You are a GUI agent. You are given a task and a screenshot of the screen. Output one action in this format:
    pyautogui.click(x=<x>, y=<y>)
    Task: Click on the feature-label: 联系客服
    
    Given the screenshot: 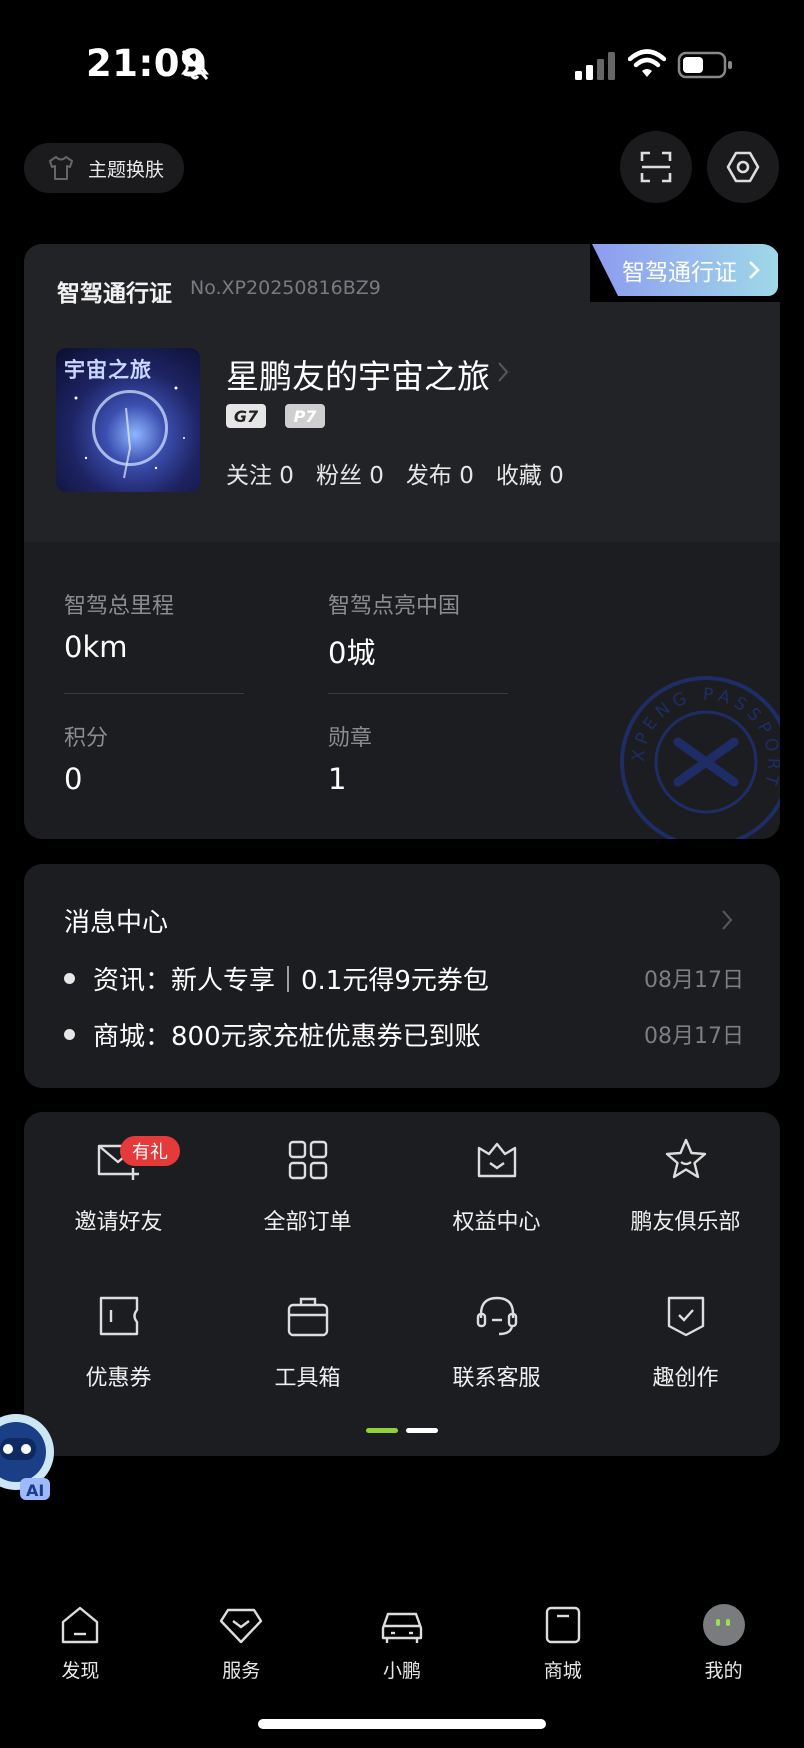 What is the action you would take?
    pyautogui.click(x=496, y=1378)
    